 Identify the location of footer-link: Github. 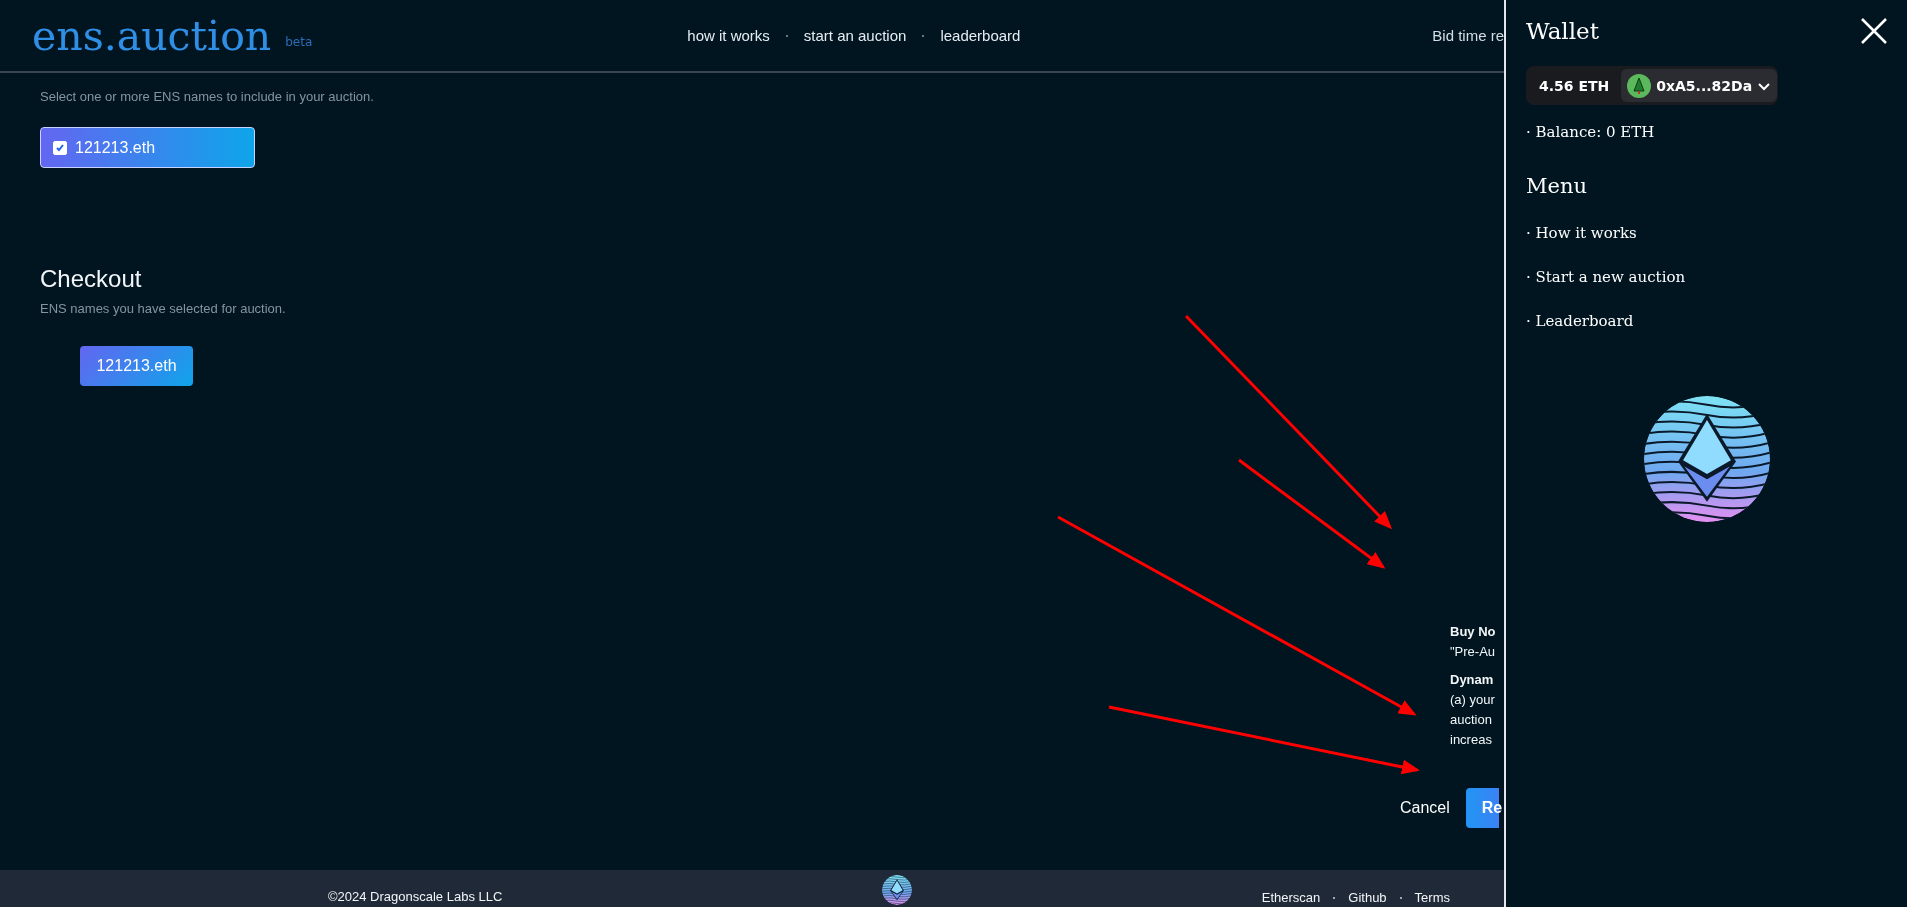
(1367, 897).